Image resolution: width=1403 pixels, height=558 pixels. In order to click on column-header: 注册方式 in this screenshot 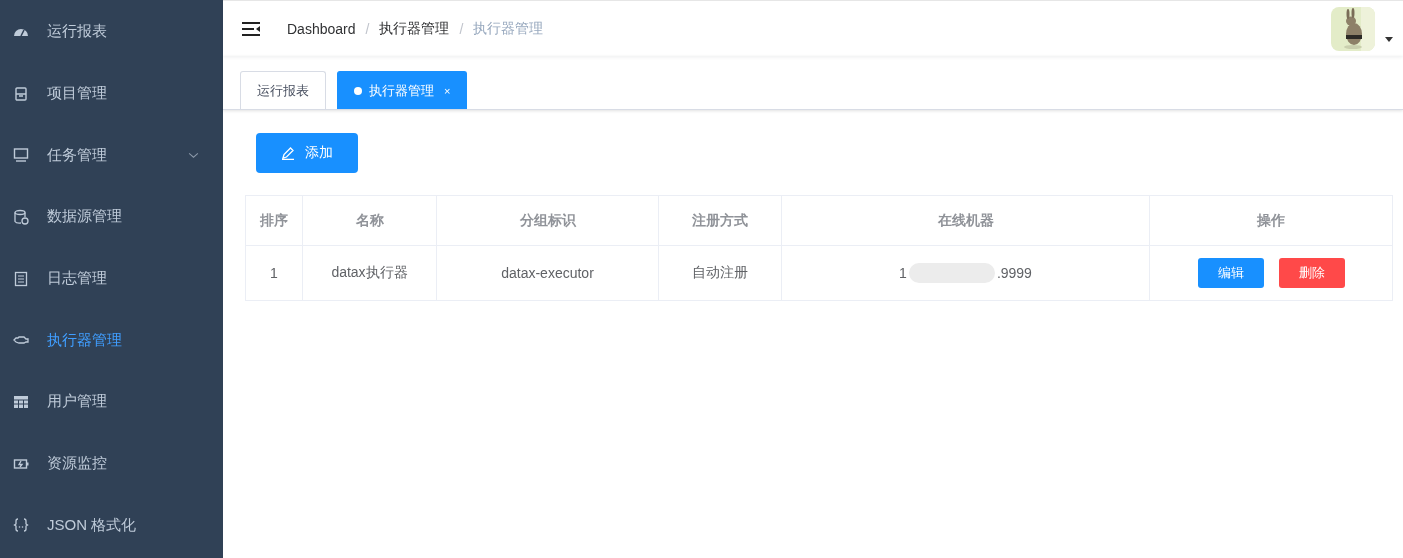, I will do `click(720, 220)`.